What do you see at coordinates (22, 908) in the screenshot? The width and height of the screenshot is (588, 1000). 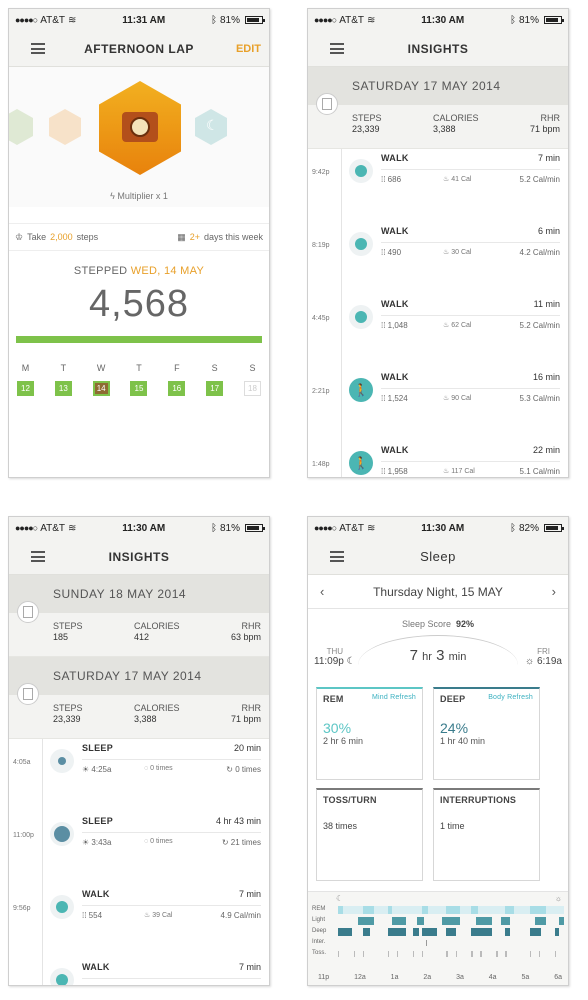 I see `activity-time: 9:56p` at bounding box center [22, 908].